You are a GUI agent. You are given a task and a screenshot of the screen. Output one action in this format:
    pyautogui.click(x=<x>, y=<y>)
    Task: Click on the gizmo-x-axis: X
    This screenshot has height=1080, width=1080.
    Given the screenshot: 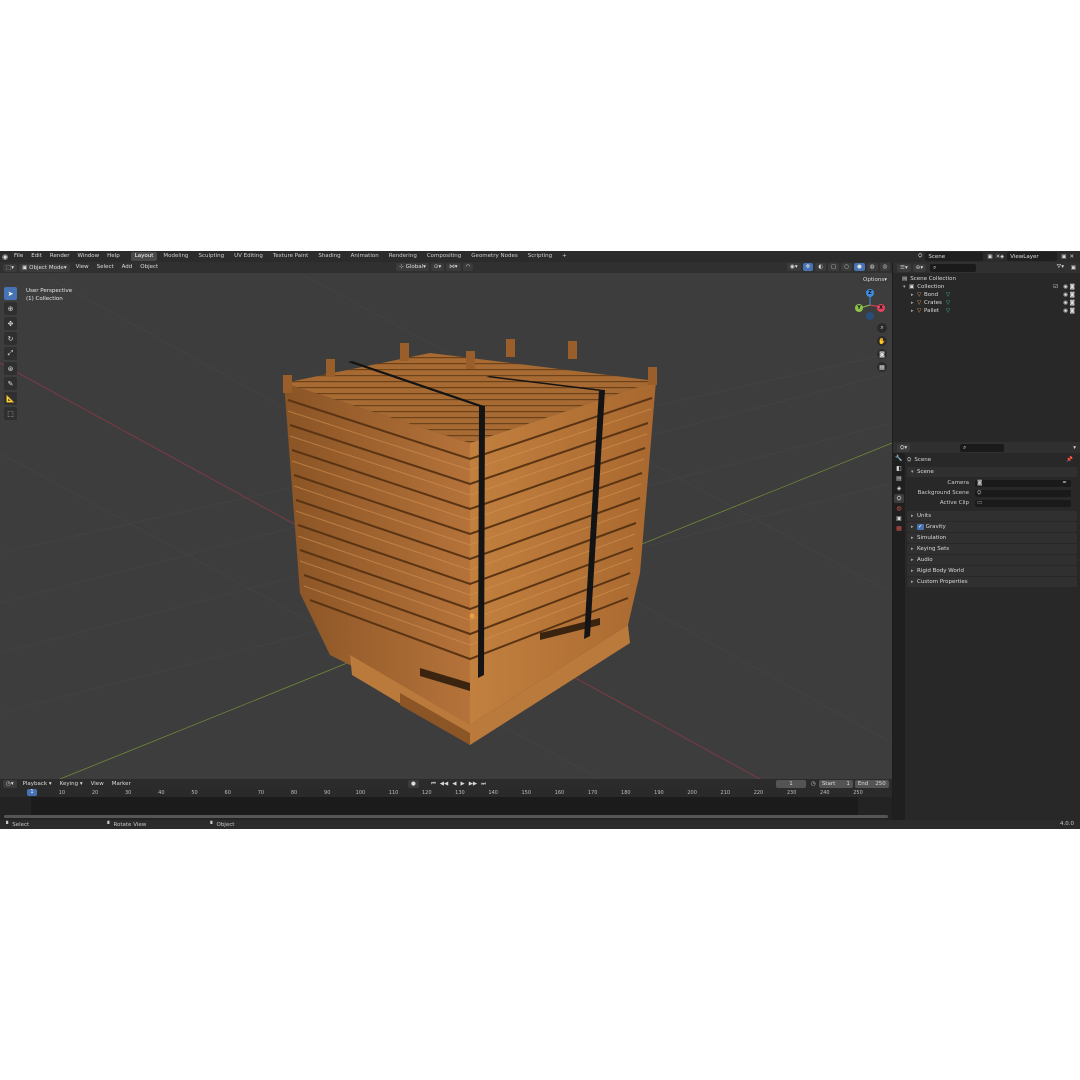 What is the action you would take?
    pyautogui.click(x=881, y=308)
    